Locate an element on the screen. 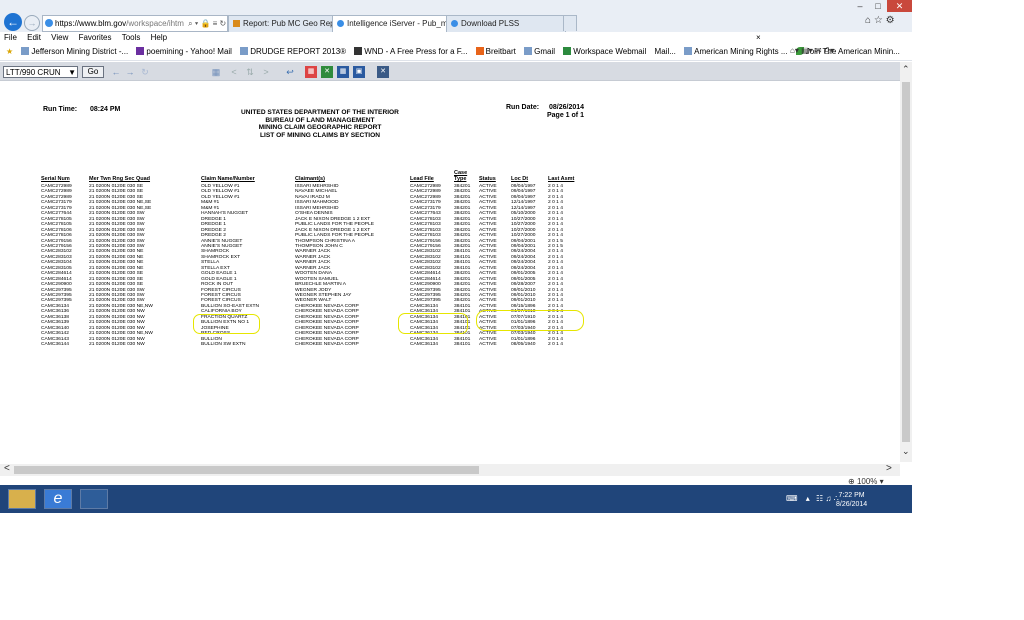 Image resolution: width=1024 pixels, height=620 pixels. command-bar: ⌂▾ ▤▾ ✉ ⎙▾ is located at coordinates (812, 51).